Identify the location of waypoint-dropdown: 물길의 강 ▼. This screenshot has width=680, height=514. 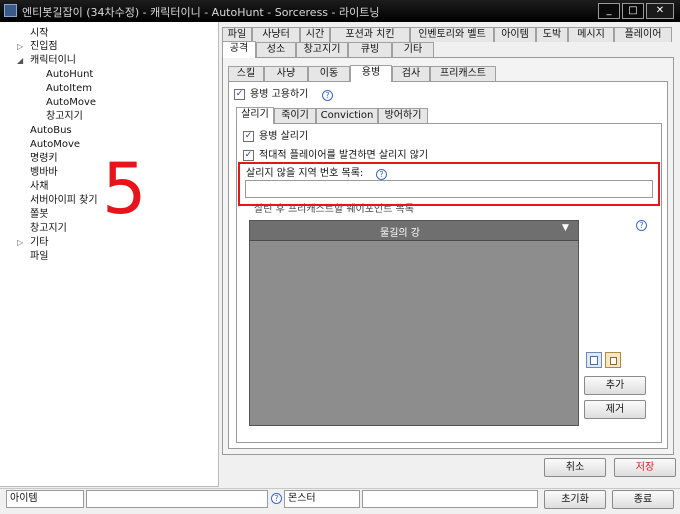
(414, 231).